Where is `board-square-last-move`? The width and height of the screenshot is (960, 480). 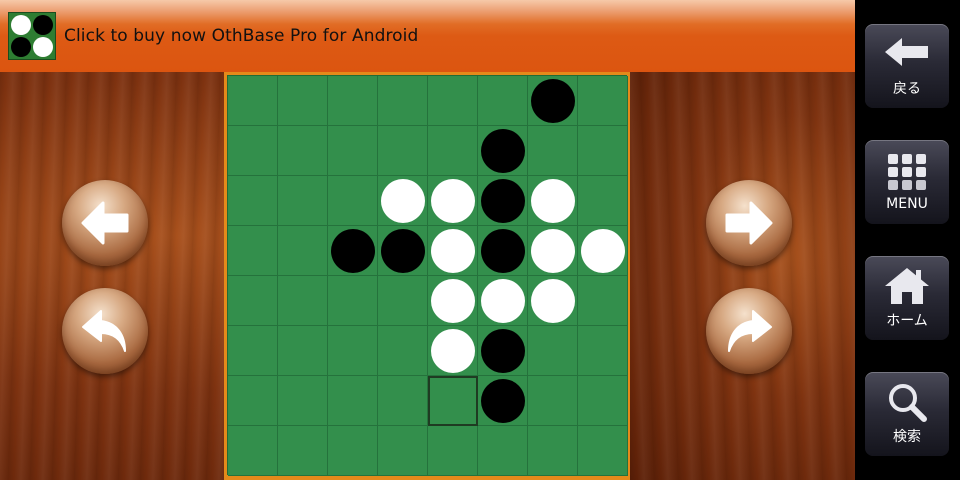
board-square-last-move is located at coordinates (453, 401).